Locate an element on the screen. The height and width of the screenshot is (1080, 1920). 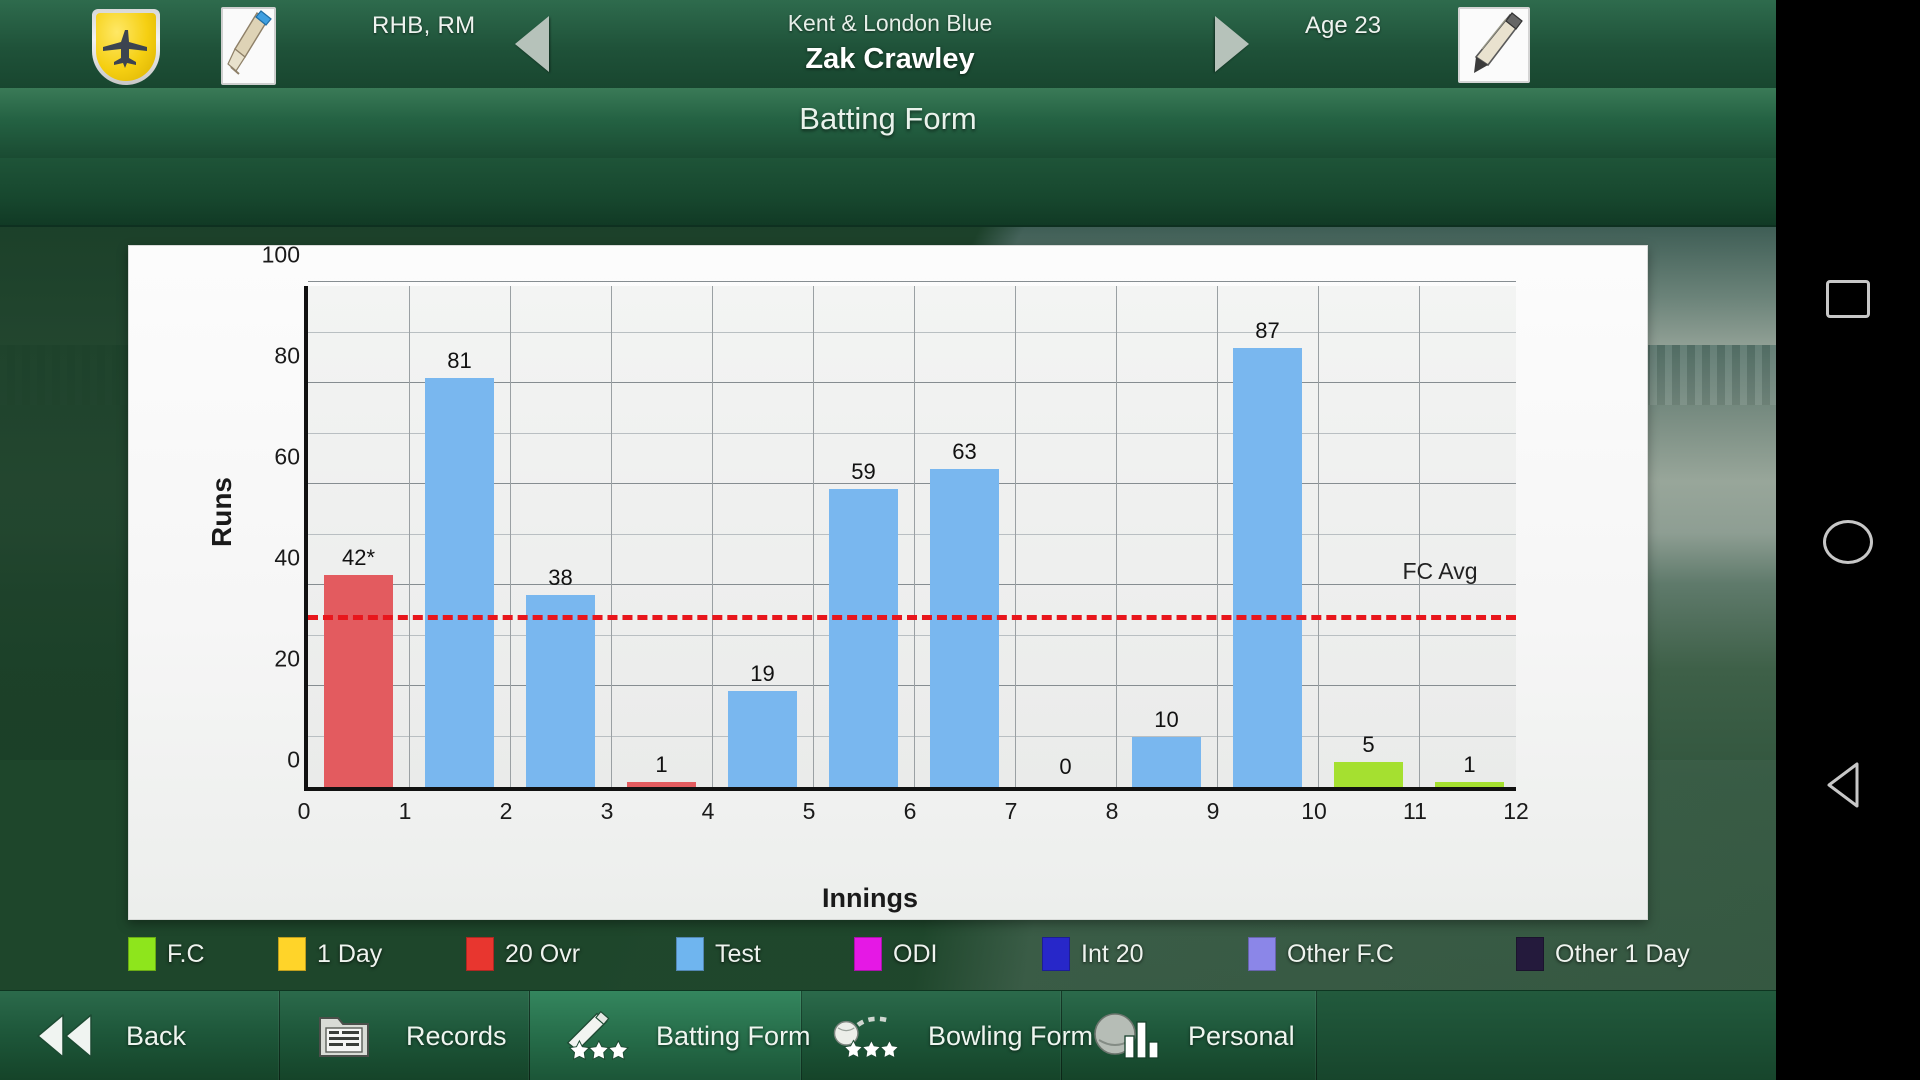
legend-label: Test is located at coordinates (738, 953).